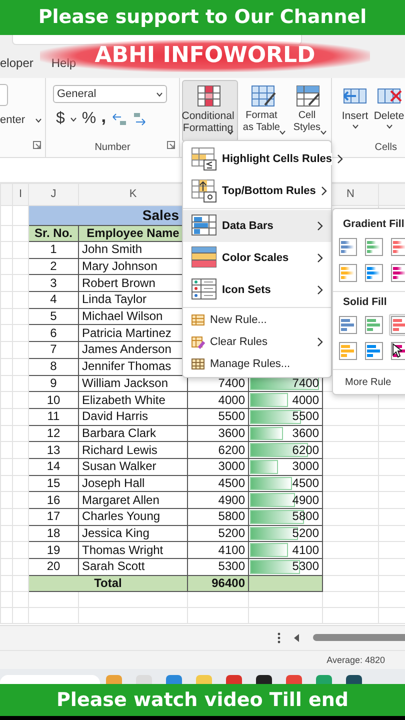 The height and width of the screenshot is (720, 405). Describe the element at coordinates (53, 333) in the screenshot. I see `table-cell: 6` at that location.